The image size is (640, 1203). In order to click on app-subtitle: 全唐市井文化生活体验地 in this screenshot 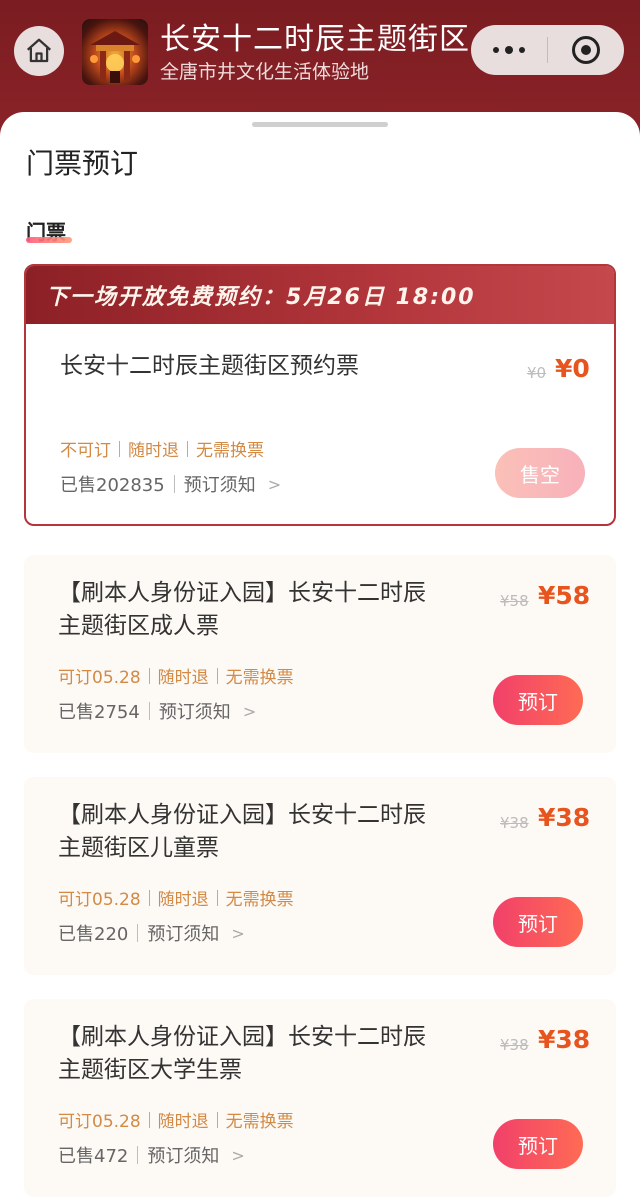, I will do `click(265, 72)`.